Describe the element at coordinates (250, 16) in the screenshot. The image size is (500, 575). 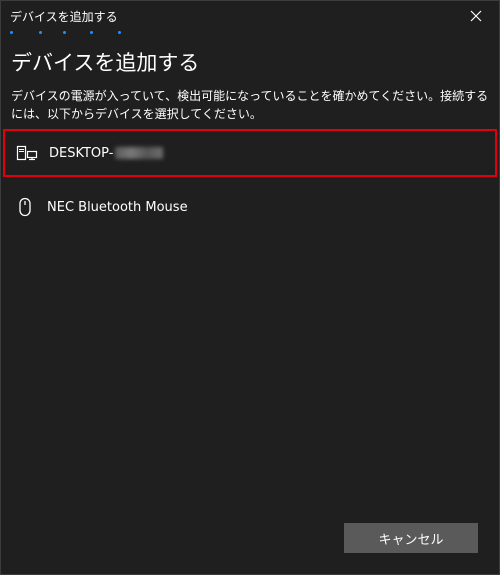
I see `title-bar: デバイスを追加する` at that location.